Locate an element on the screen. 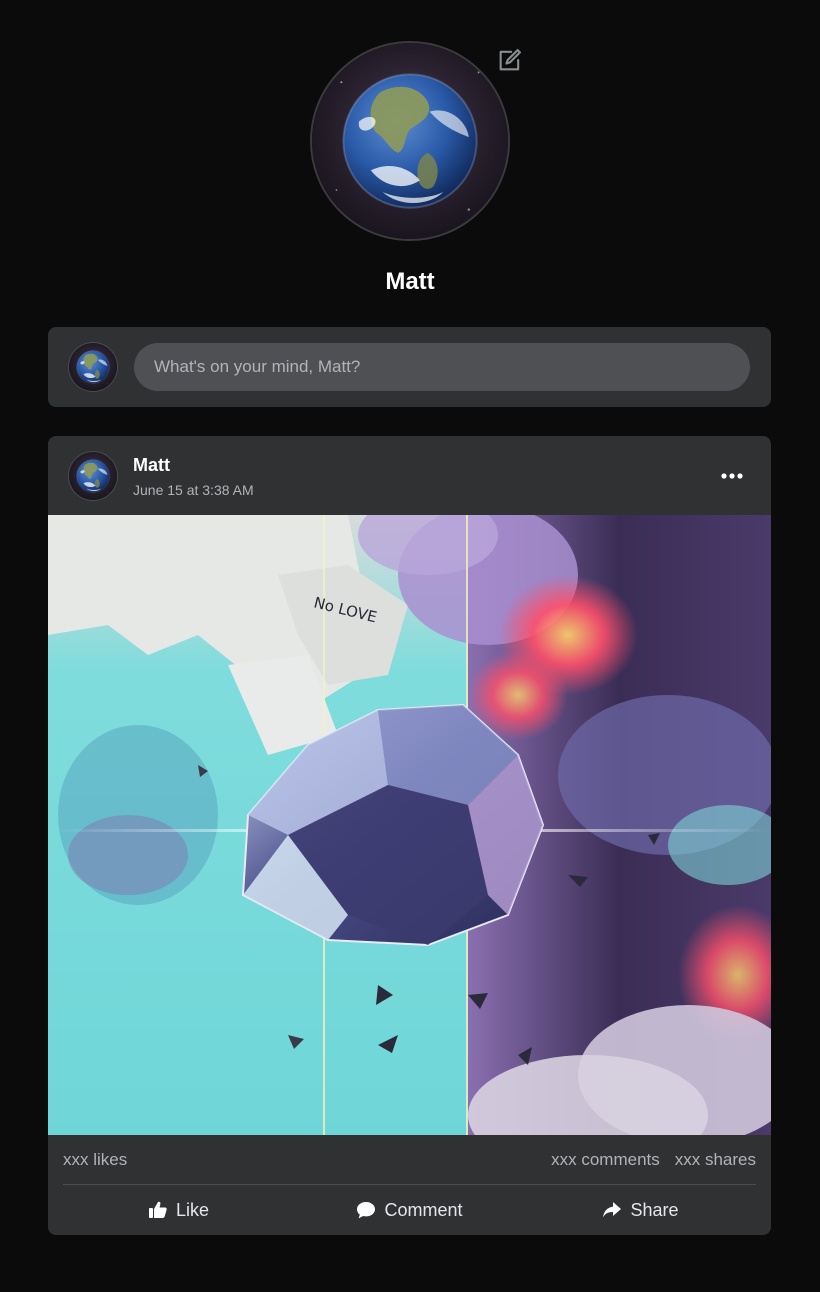 The width and height of the screenshot is (820, 1292). composer-placeholder: What's on your mind, Matt? is located at coordinates (257, 366).